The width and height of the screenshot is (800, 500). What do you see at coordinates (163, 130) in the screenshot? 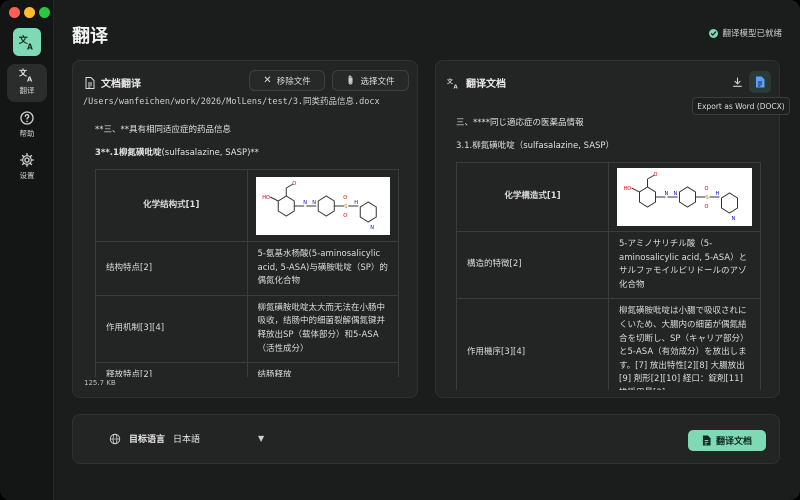
I see `doc-heading: **三、**具有相同适应症的药品信息` at bounding box center [163, 130].